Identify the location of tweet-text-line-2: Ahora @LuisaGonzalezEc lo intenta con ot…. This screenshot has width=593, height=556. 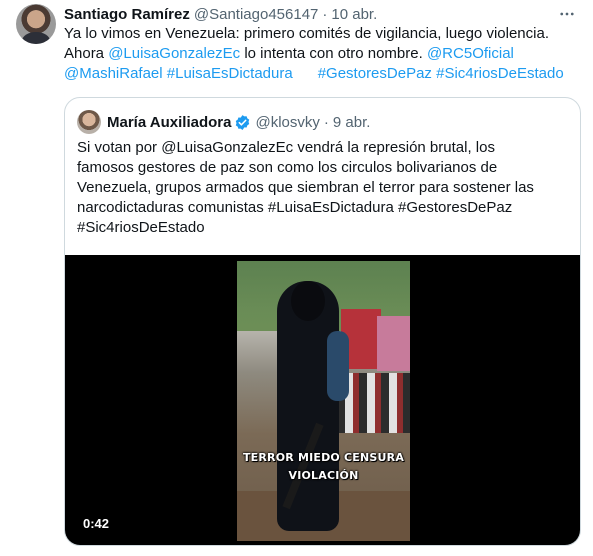
(321, 54).